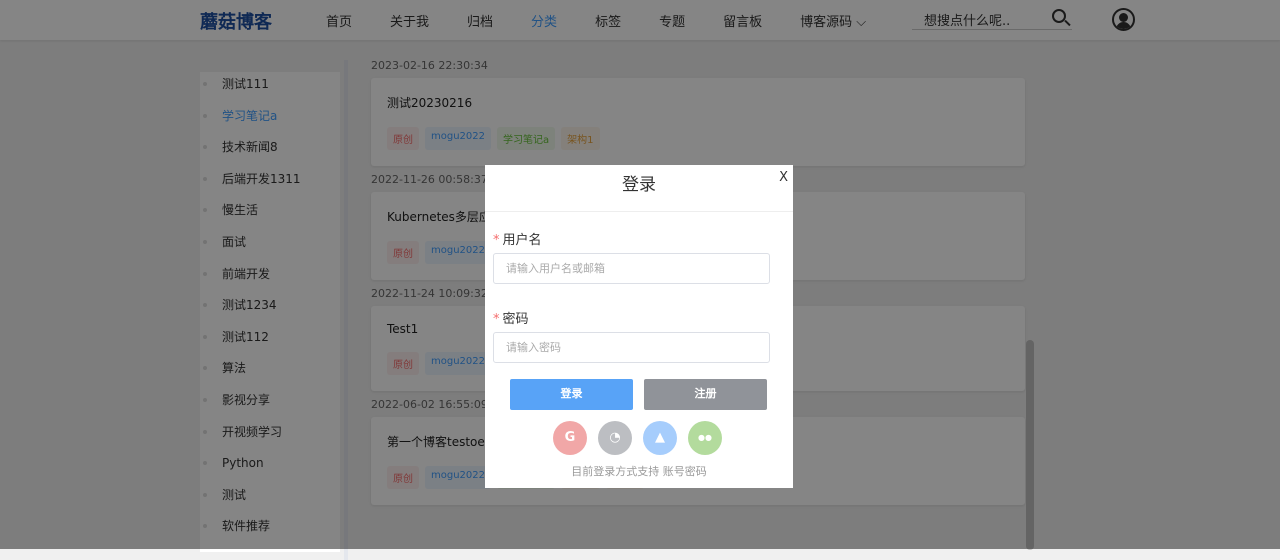 Image resolution: width=1280 pixels, height=560 pixels. What do you see at coordinates (705, 394) in the screenshot?
I see `register-button: 注册` at bounding box center [705, 394].